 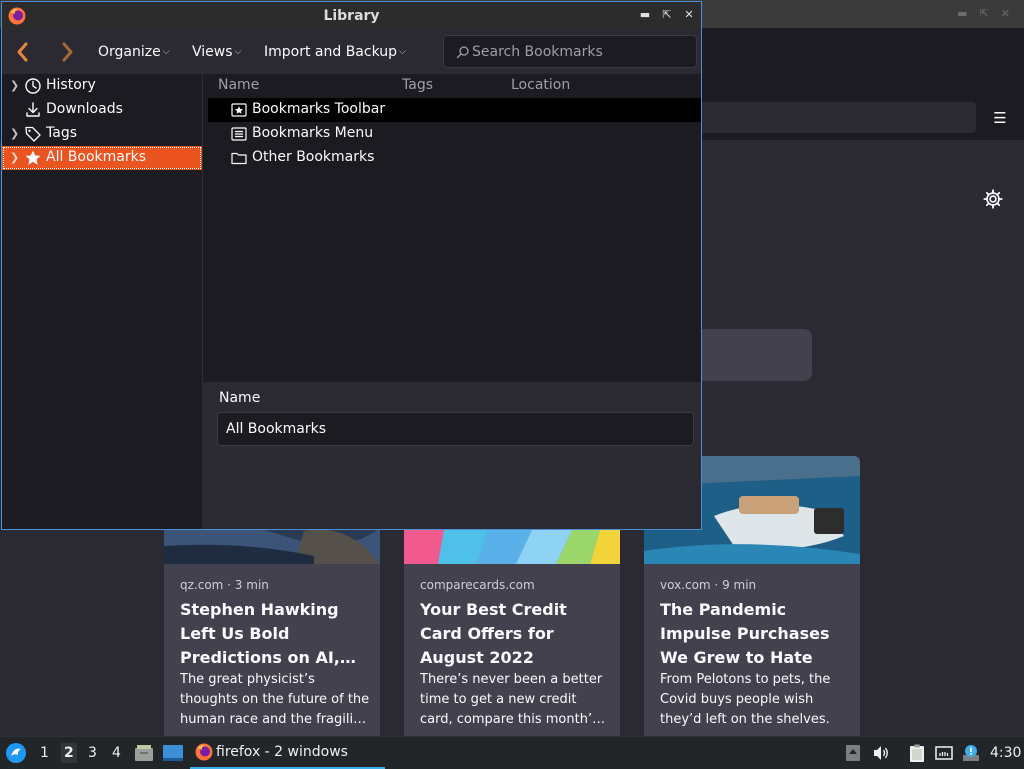 I want to click on organize-menu-button: Organize ⌵, so click(x=134, y=52).